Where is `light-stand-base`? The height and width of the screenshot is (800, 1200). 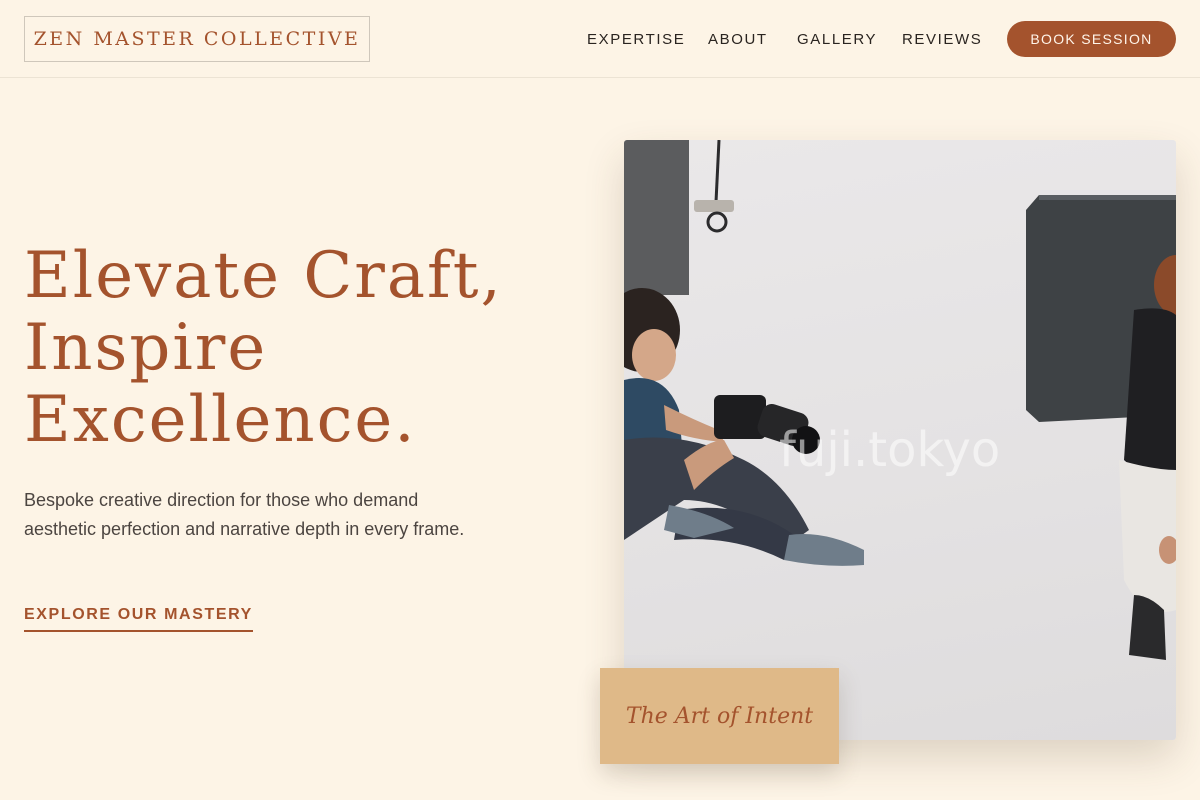 light-stand-base is located at coordinates (714, 206).